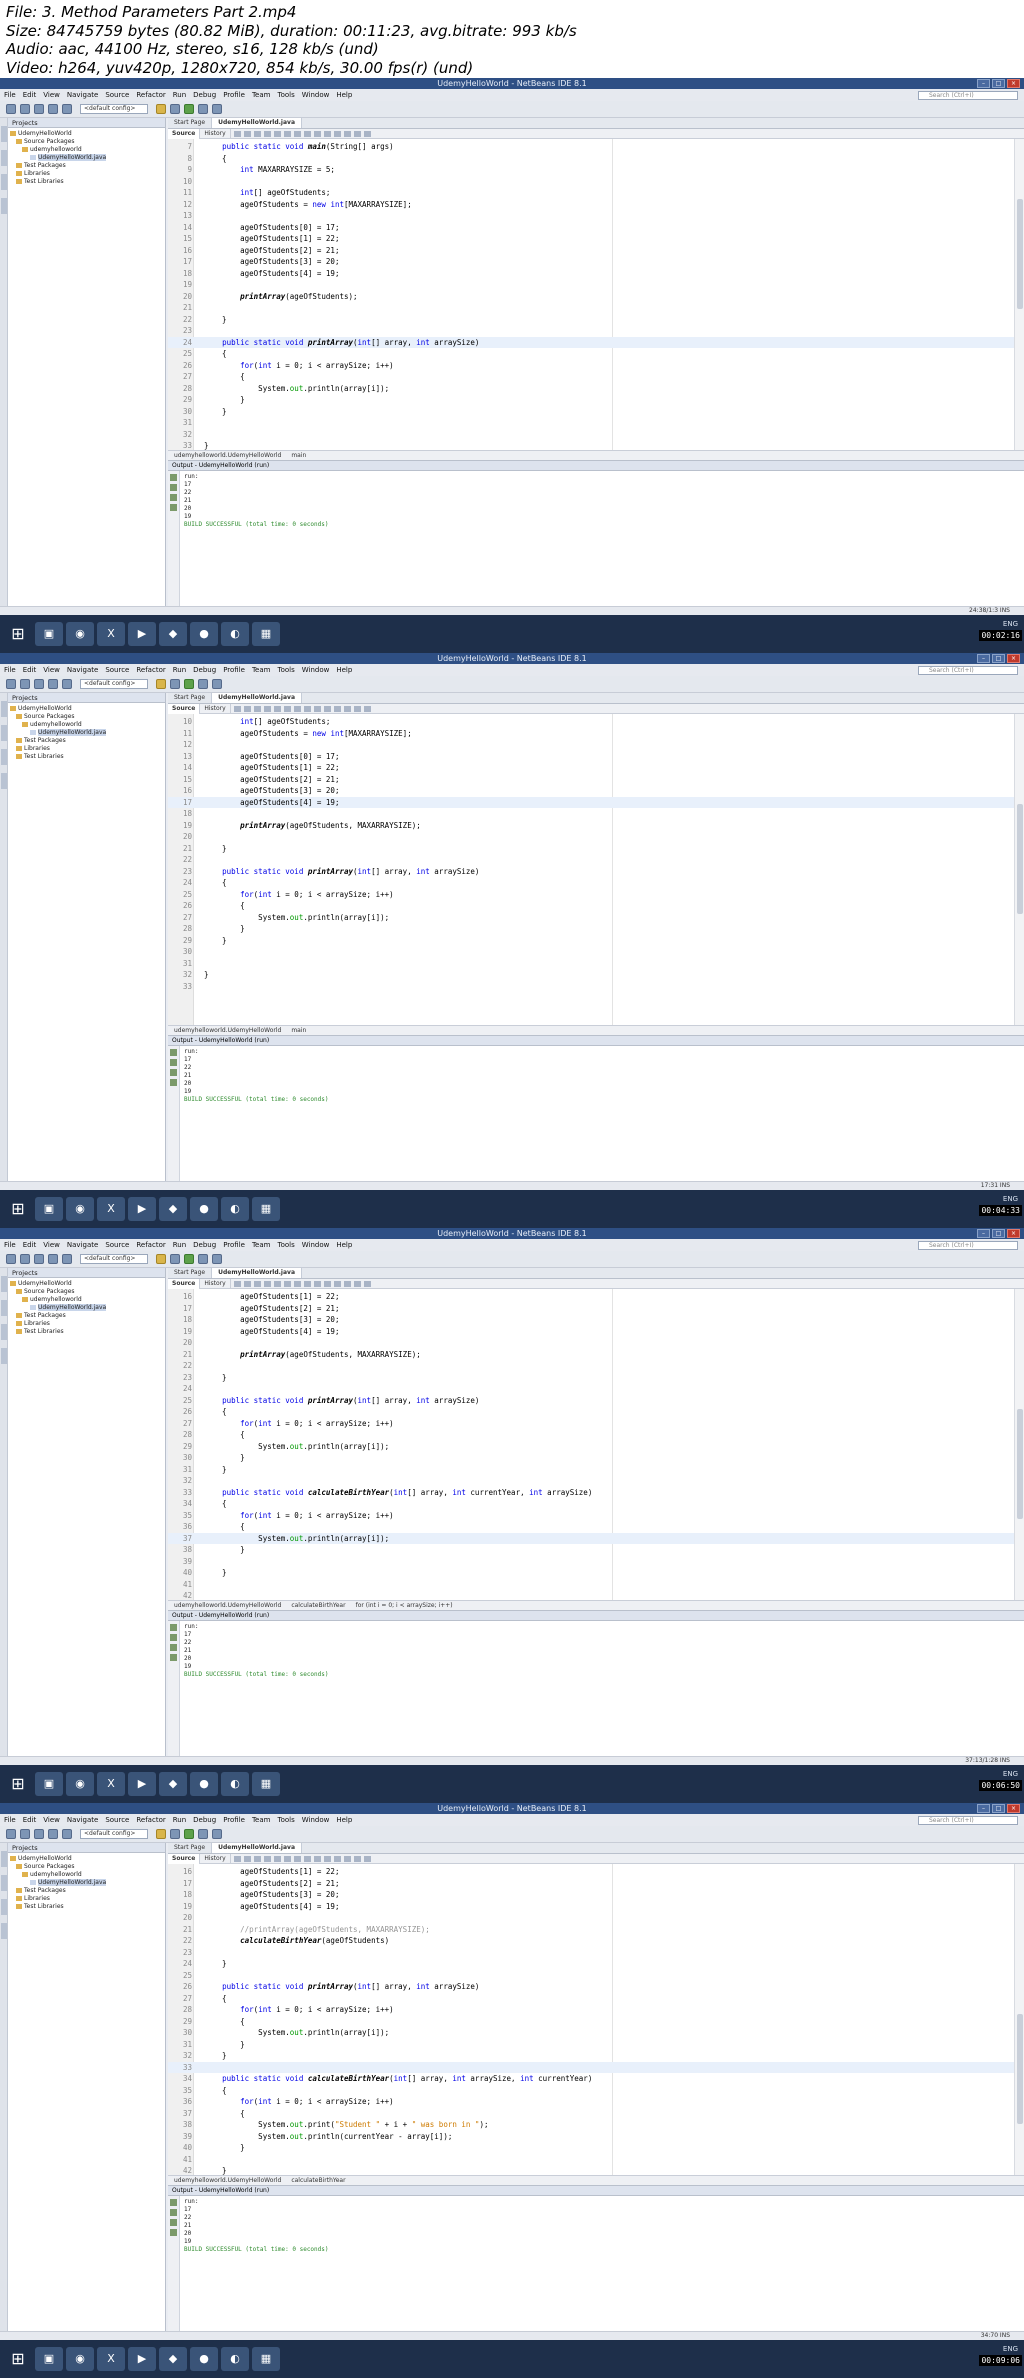  What do you see at coordinates (203, 1259) in the screenshot?
I see `debug-icon` at bounding box center [203, 1259].